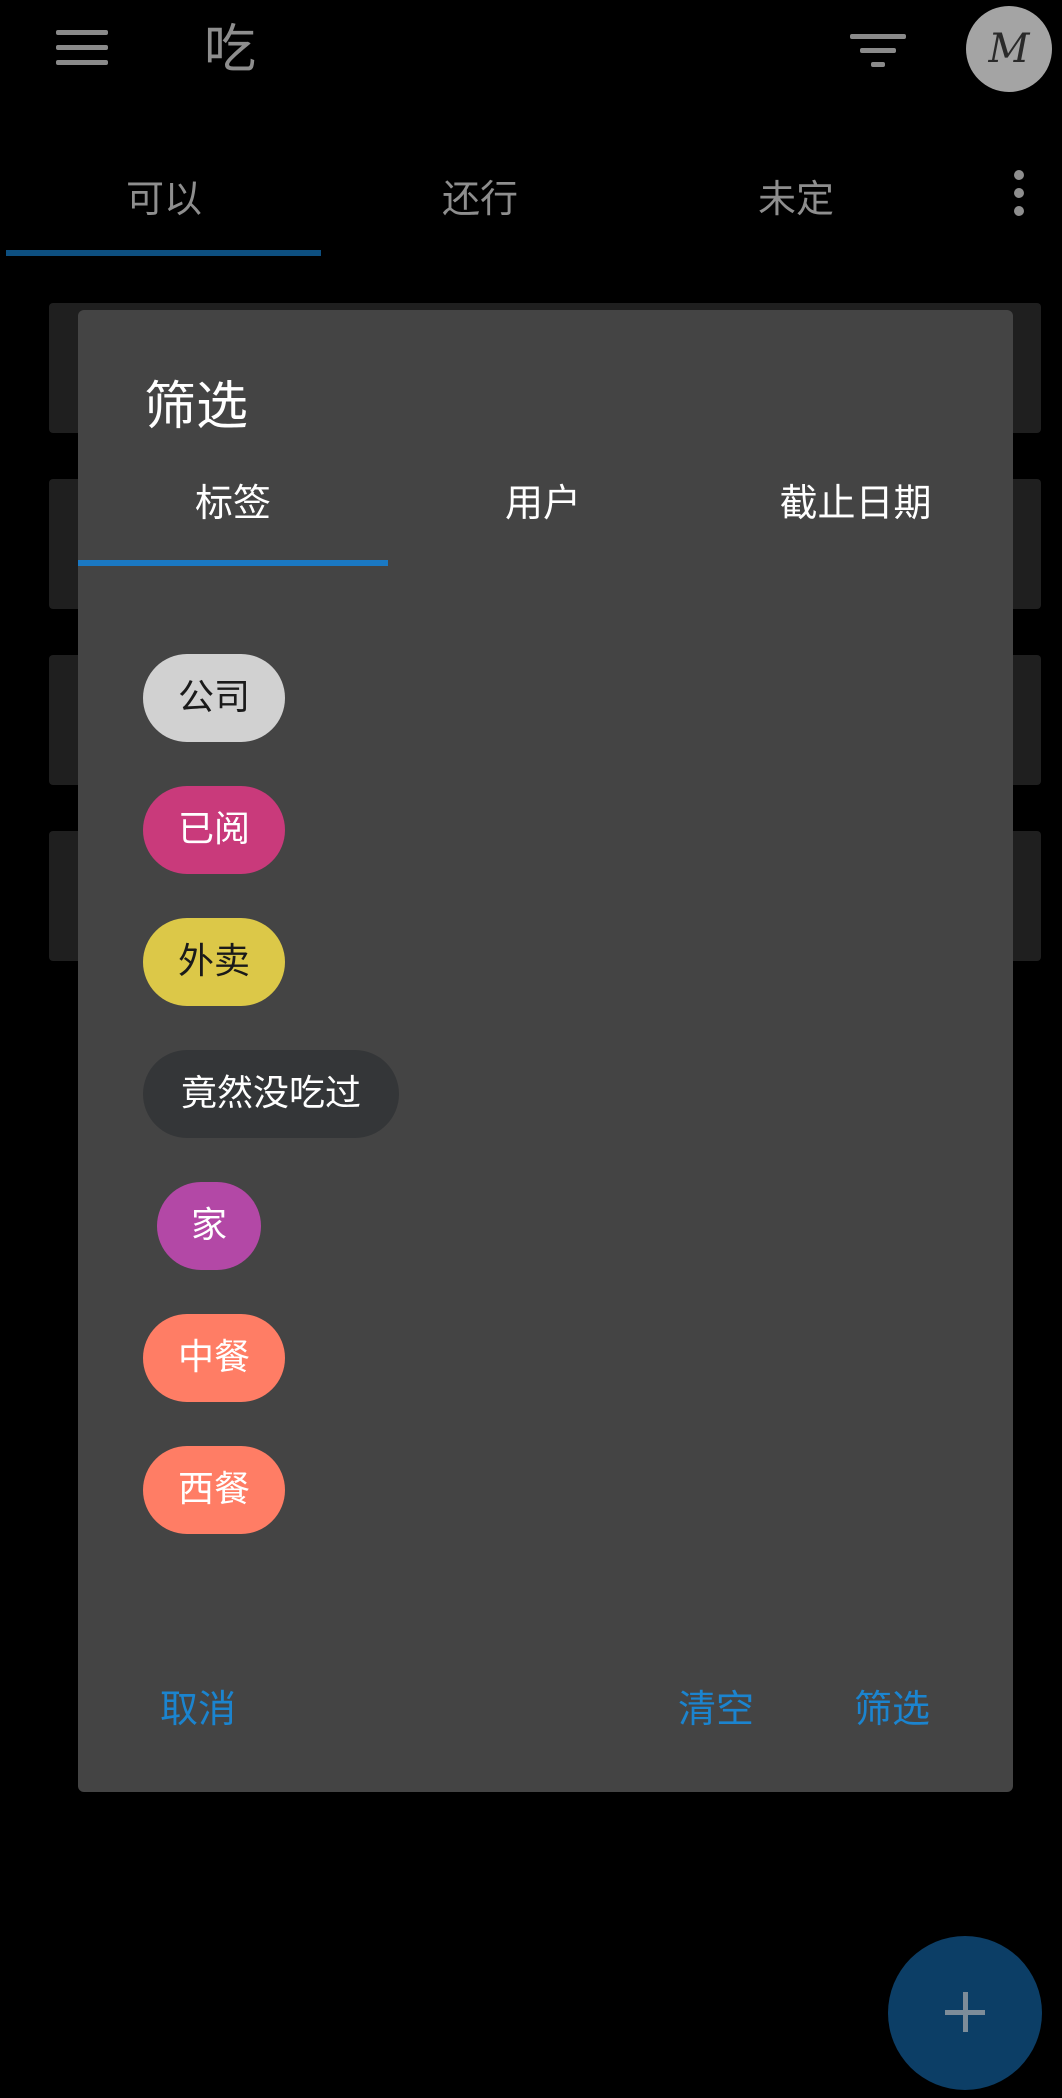  I want to click on tag-chip: 中餐, so click(214, 1358).